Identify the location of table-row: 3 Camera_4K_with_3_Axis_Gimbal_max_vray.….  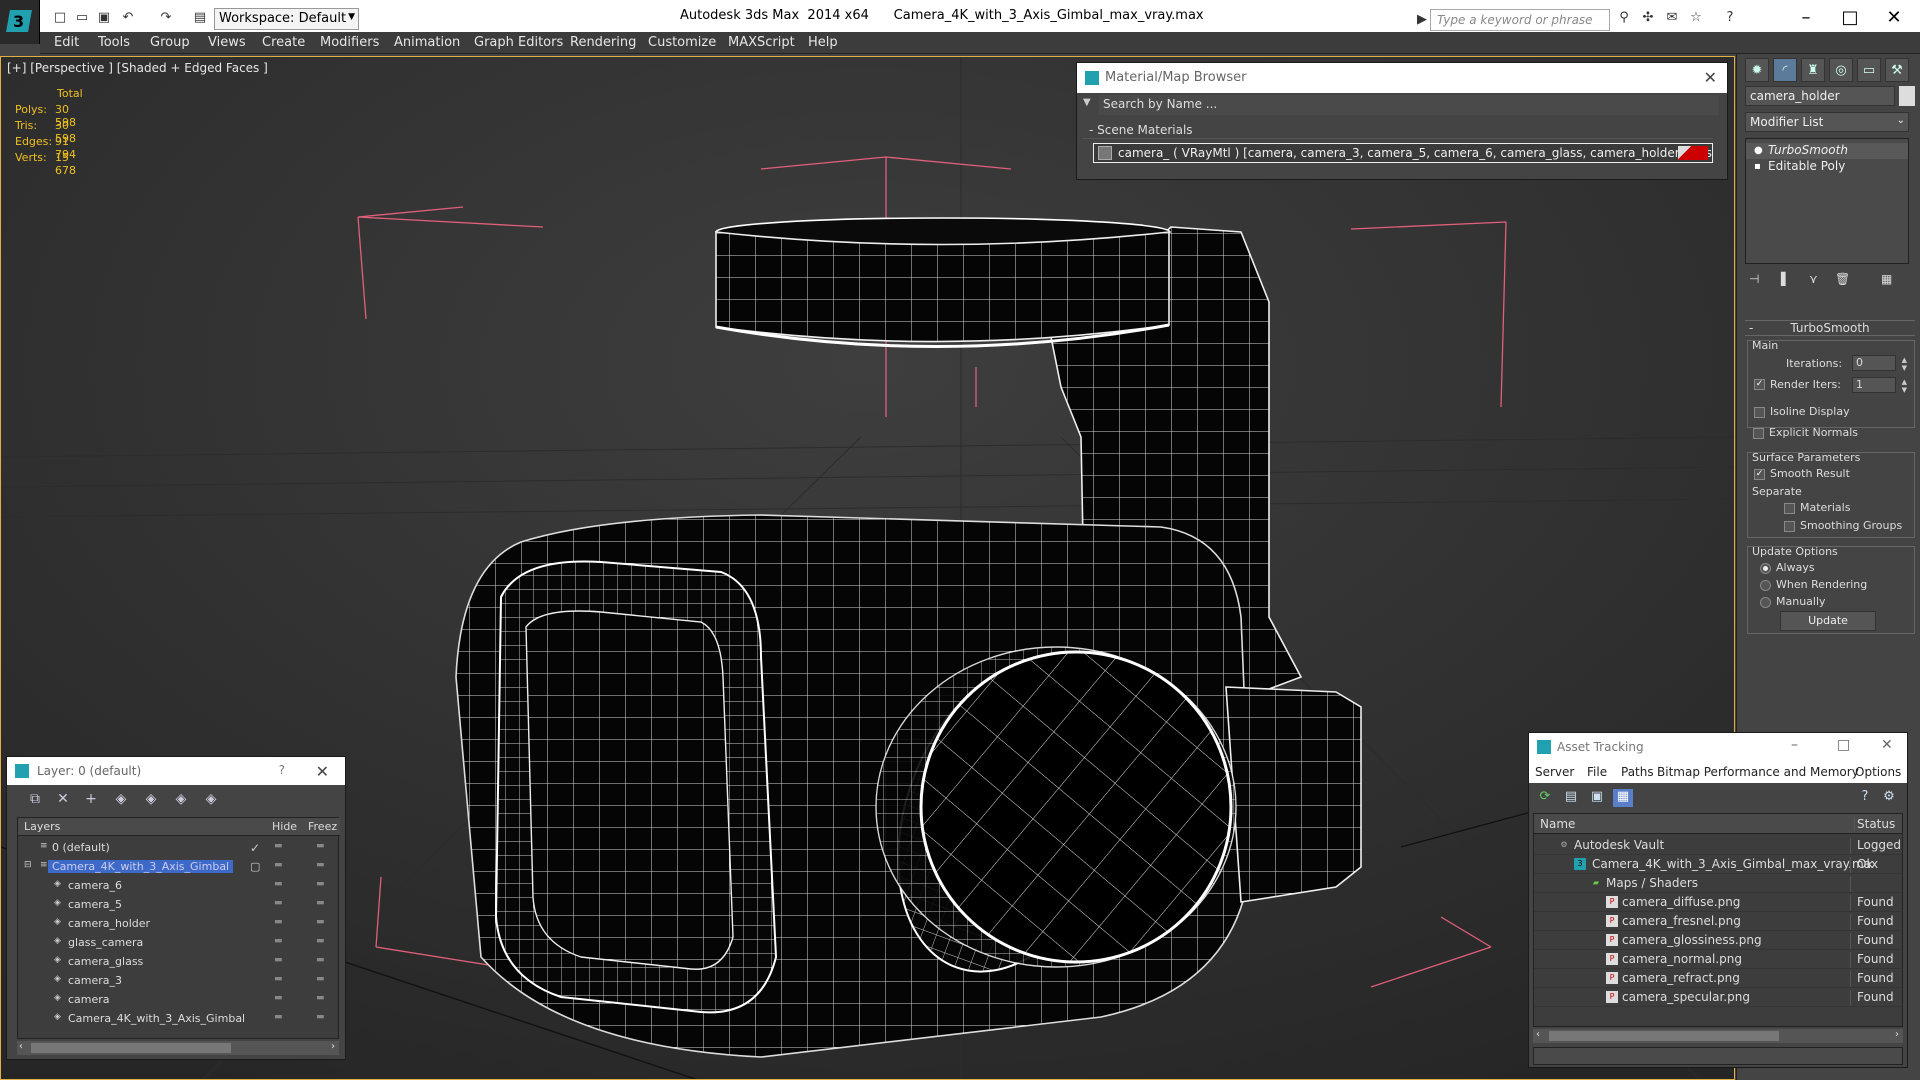
(1718, 864).